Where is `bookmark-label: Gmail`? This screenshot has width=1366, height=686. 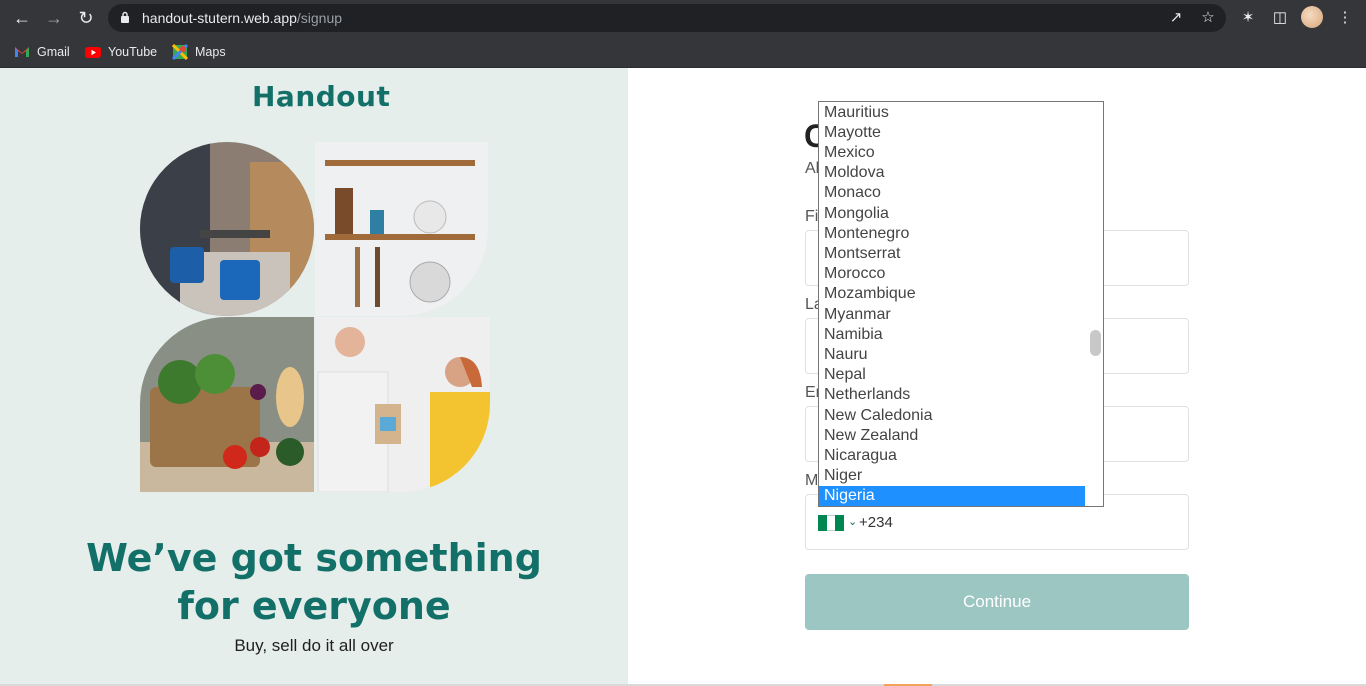 bookmark-label: Gmail is located at coordinates (53, 52).